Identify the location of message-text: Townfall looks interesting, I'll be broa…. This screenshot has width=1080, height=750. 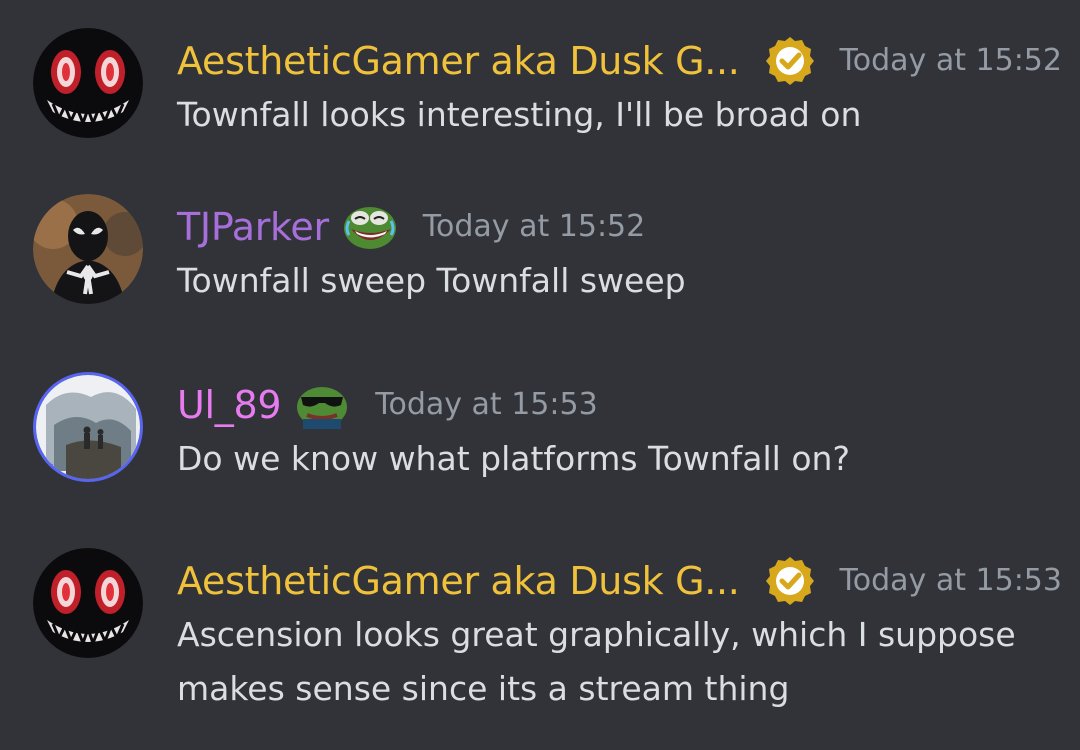
(519, 114).